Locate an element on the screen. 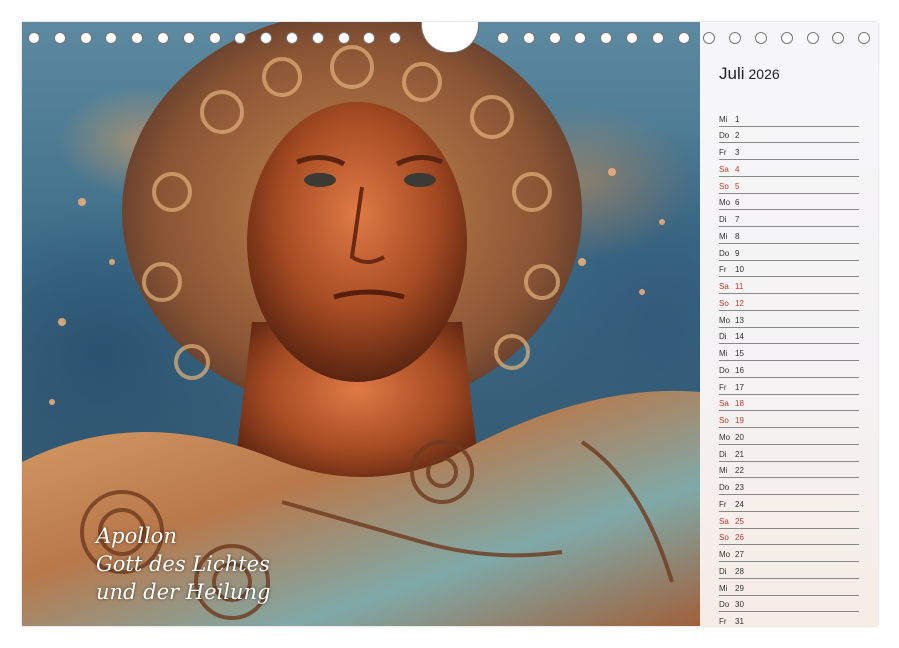  day-row: Mo 6 is located at coordinates (789, 202).